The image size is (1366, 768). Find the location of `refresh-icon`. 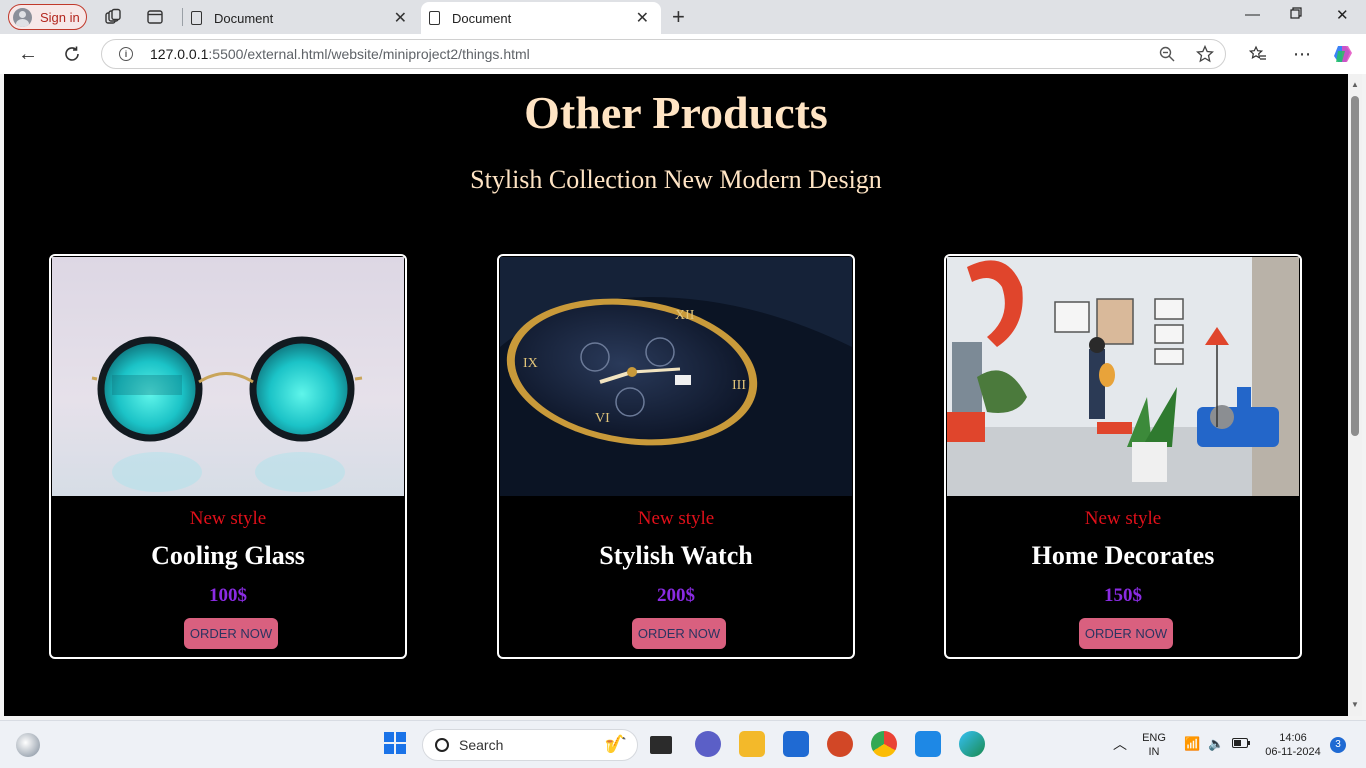

refresh-icon is located at coordinates (72, 54).